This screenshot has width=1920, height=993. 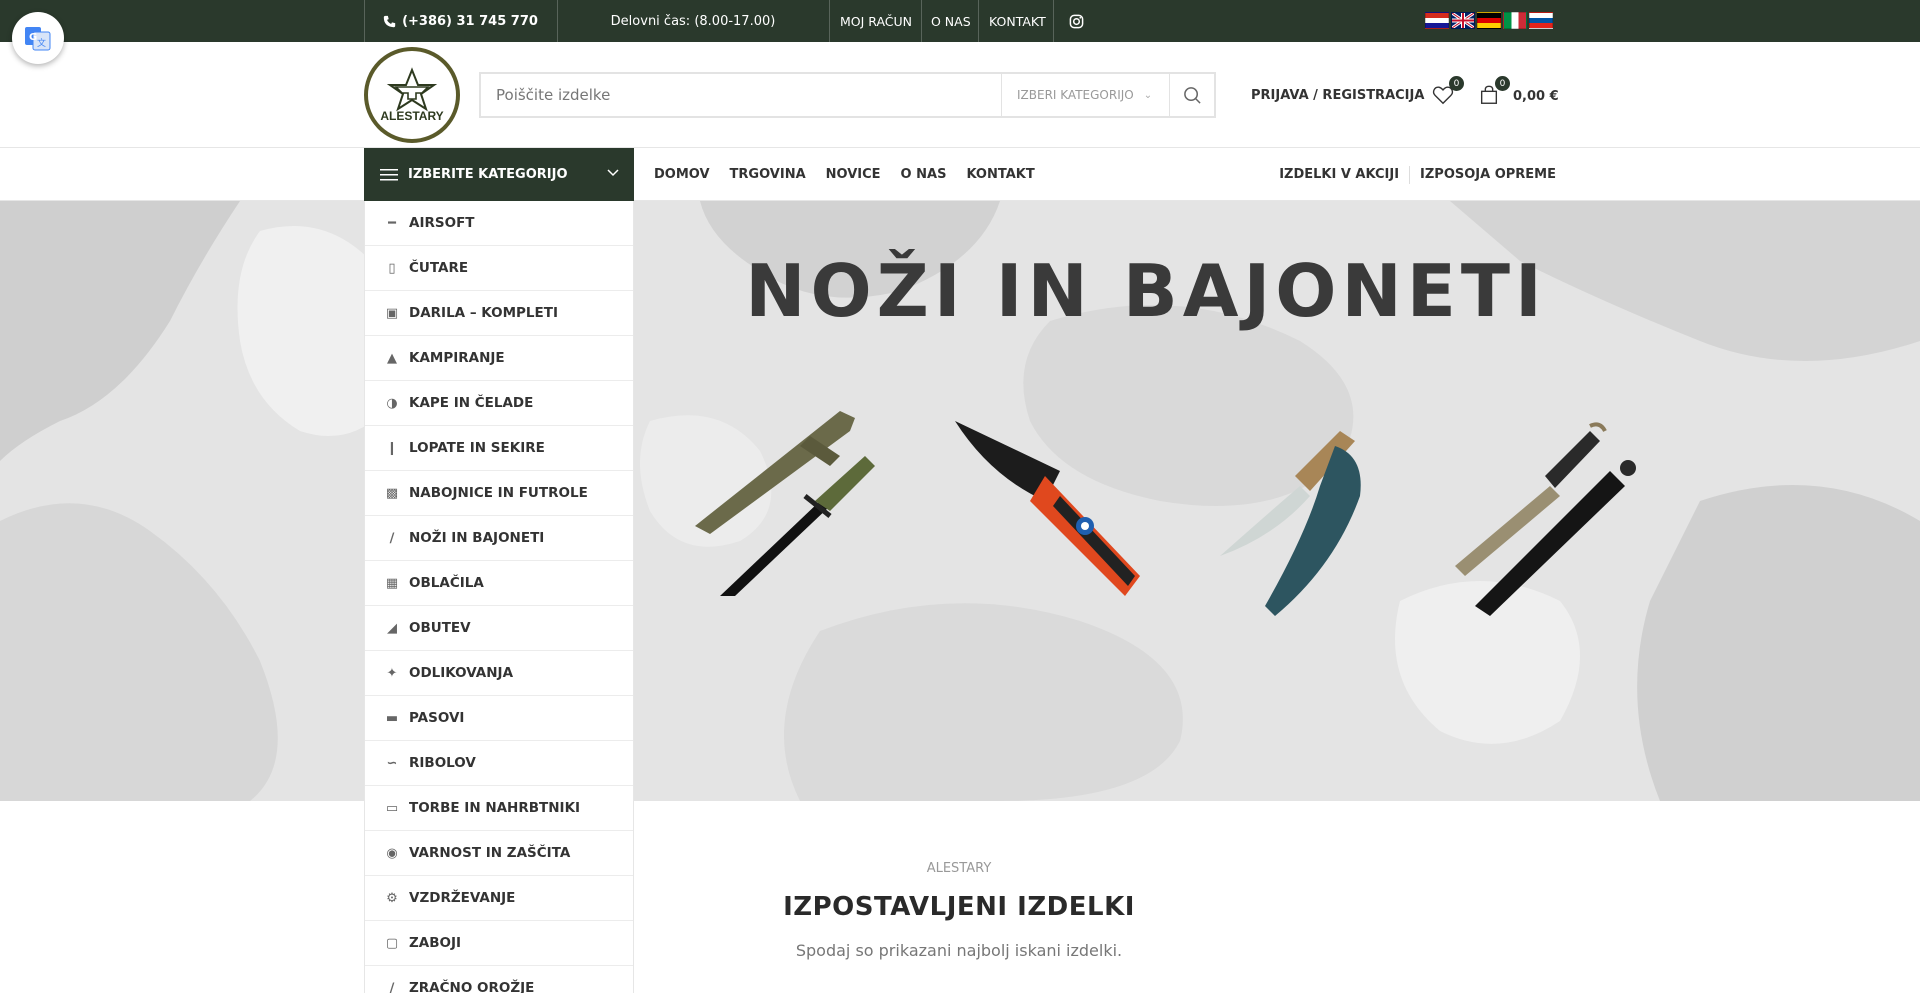 What do you see at coordinates (392, 808) in the screenshot?
I see `backpack-icon: ▭` at bounding box center [392, 808].